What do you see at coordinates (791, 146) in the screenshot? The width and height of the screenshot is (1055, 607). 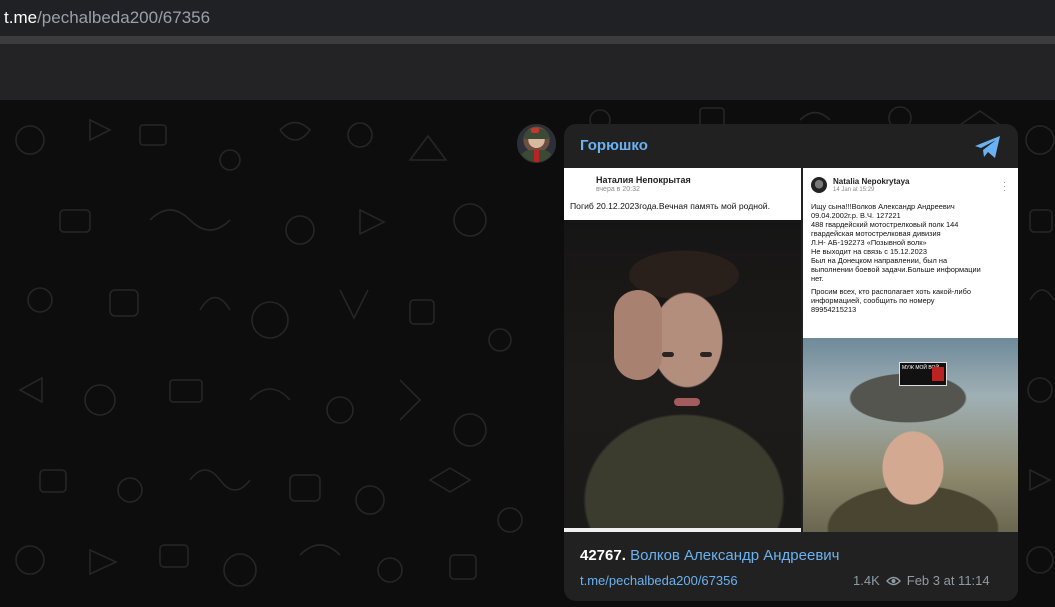 I see `message-header: Горюшко` at bounding box center [791, 146].